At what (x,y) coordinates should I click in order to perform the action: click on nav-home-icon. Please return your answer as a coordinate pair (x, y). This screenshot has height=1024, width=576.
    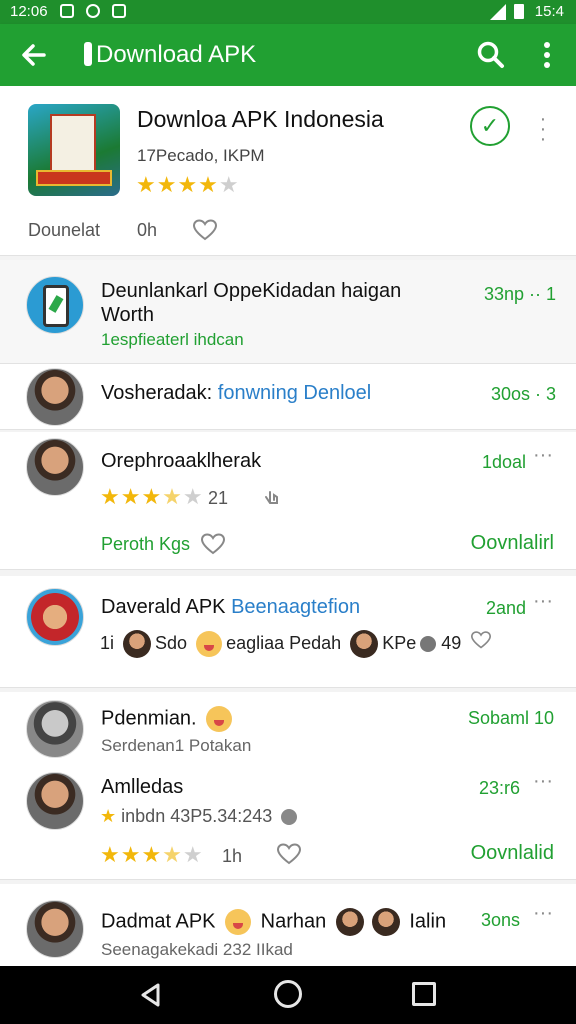
    Looking at the image, I should click on (288, 994).